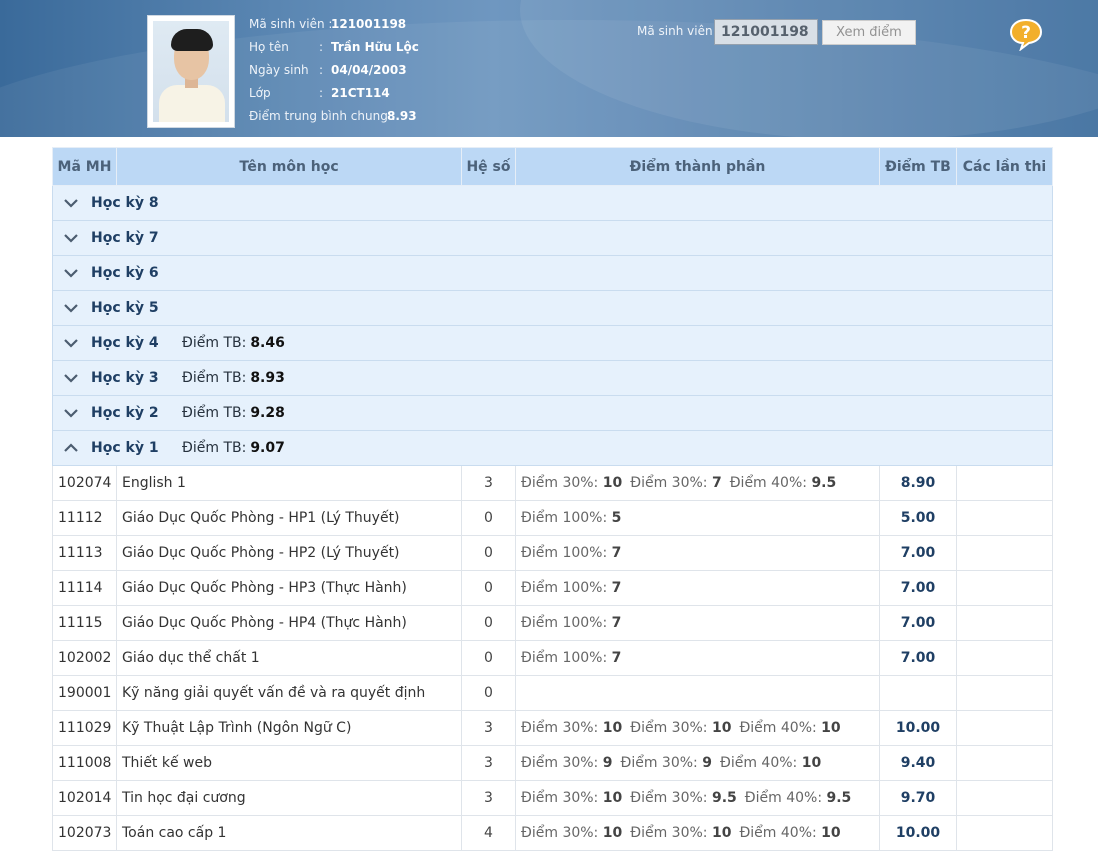  I want to click on semester-row: Học kỳ 4 Điểm TB: 8.46, so click(552, 343).